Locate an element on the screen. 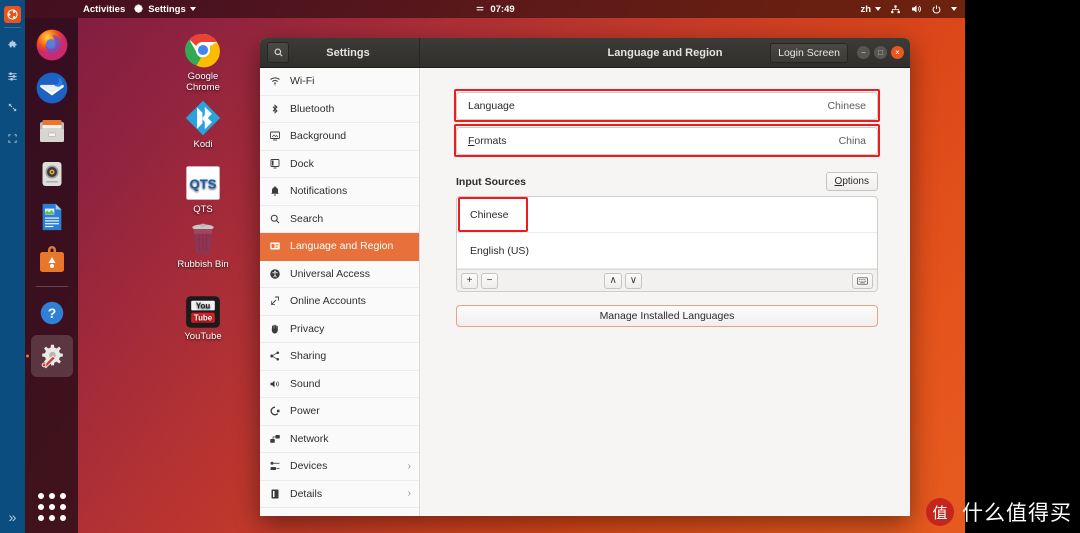 This screenshot has width=1080, height=533. desktop-icon-chrome: Google Chrome is located at coordinates (203, 59).